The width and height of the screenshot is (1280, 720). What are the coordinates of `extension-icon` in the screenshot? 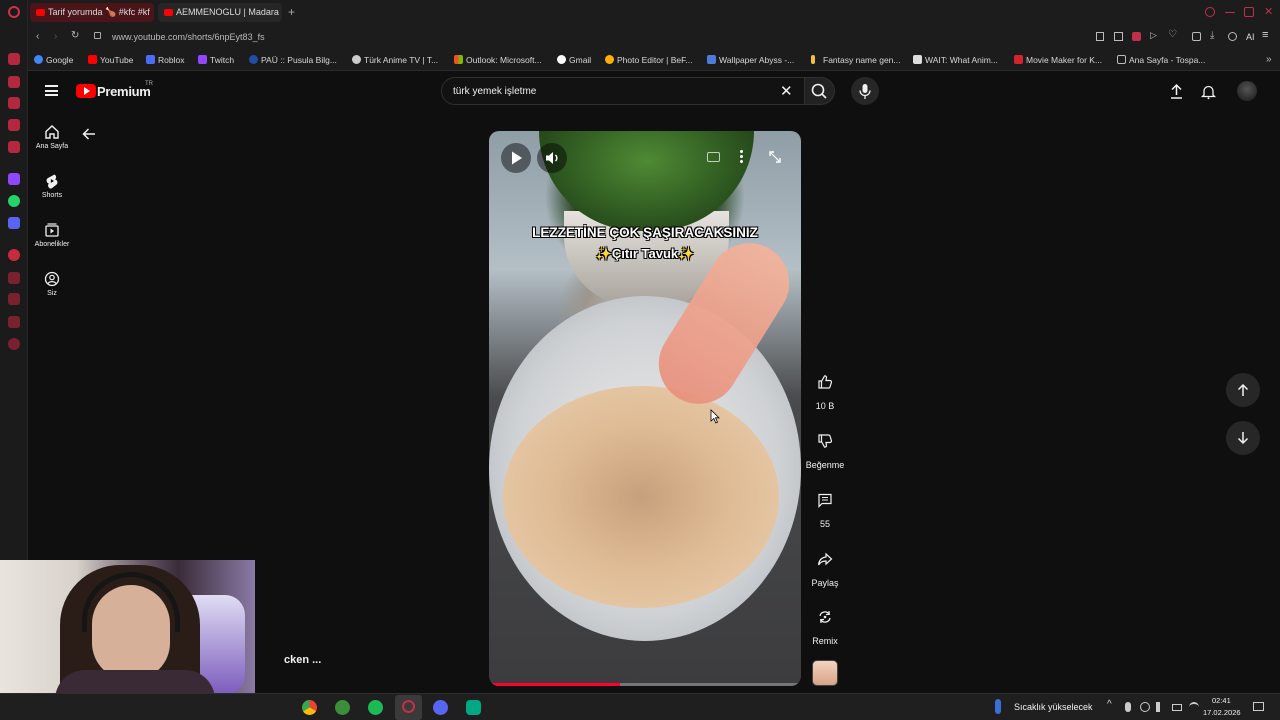 It's located at (1232, 36).